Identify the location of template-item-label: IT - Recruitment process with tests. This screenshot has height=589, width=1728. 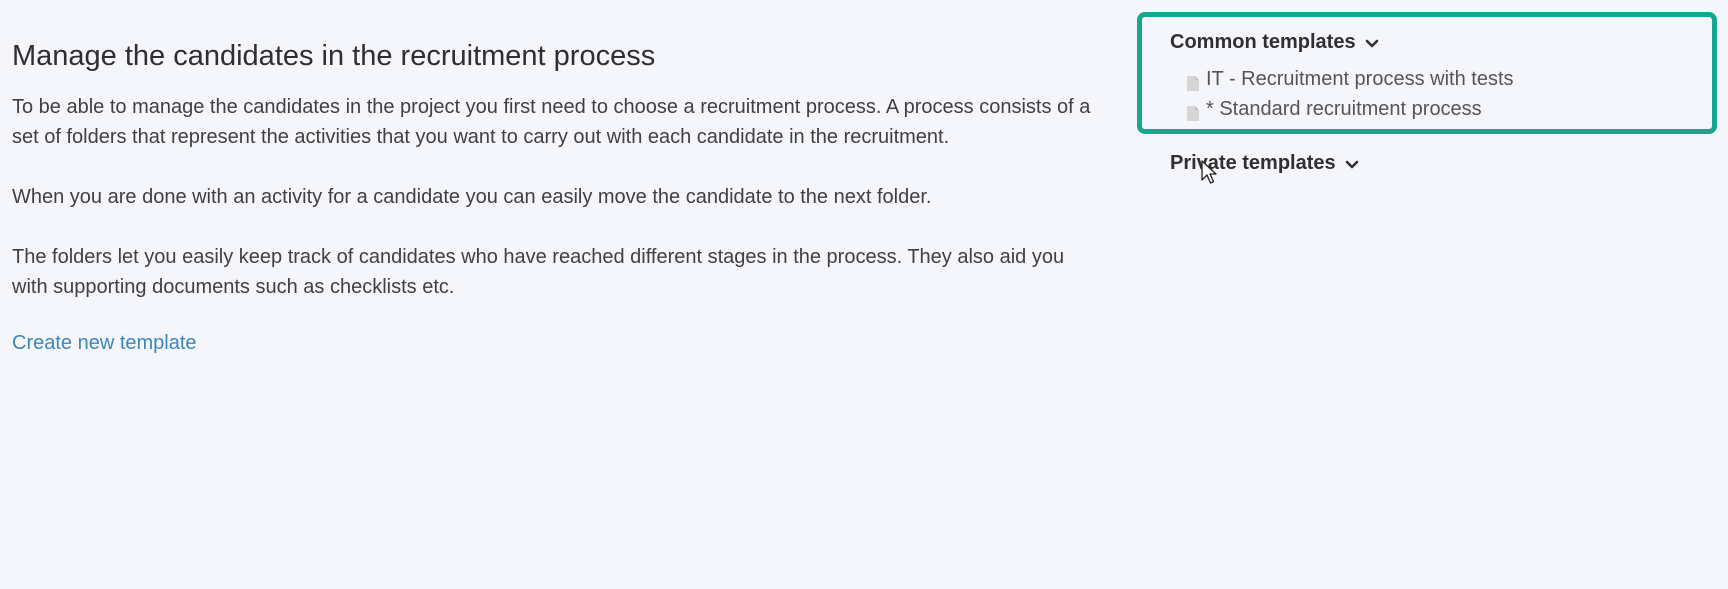
(1360, 79).